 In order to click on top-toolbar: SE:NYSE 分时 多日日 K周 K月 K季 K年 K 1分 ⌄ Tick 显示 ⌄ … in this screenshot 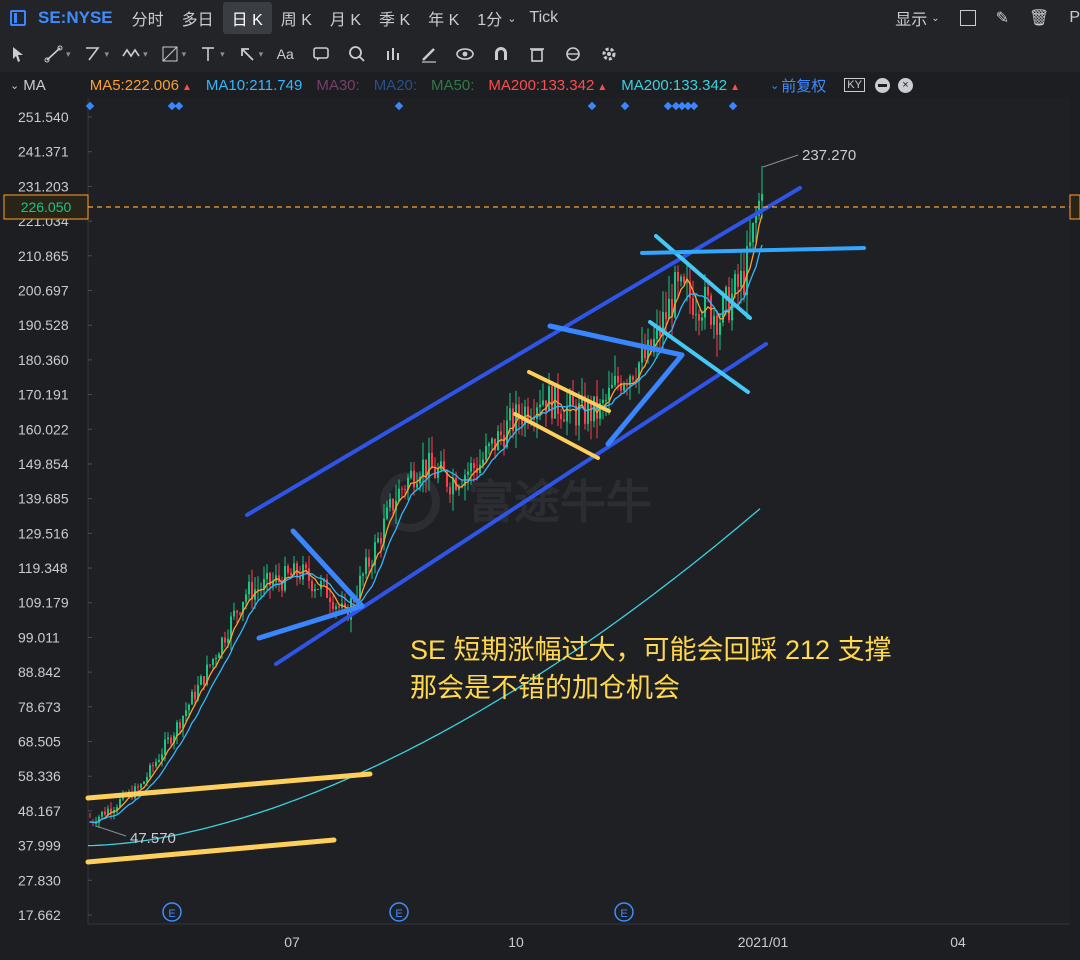, I will do `click(540, 18)`.